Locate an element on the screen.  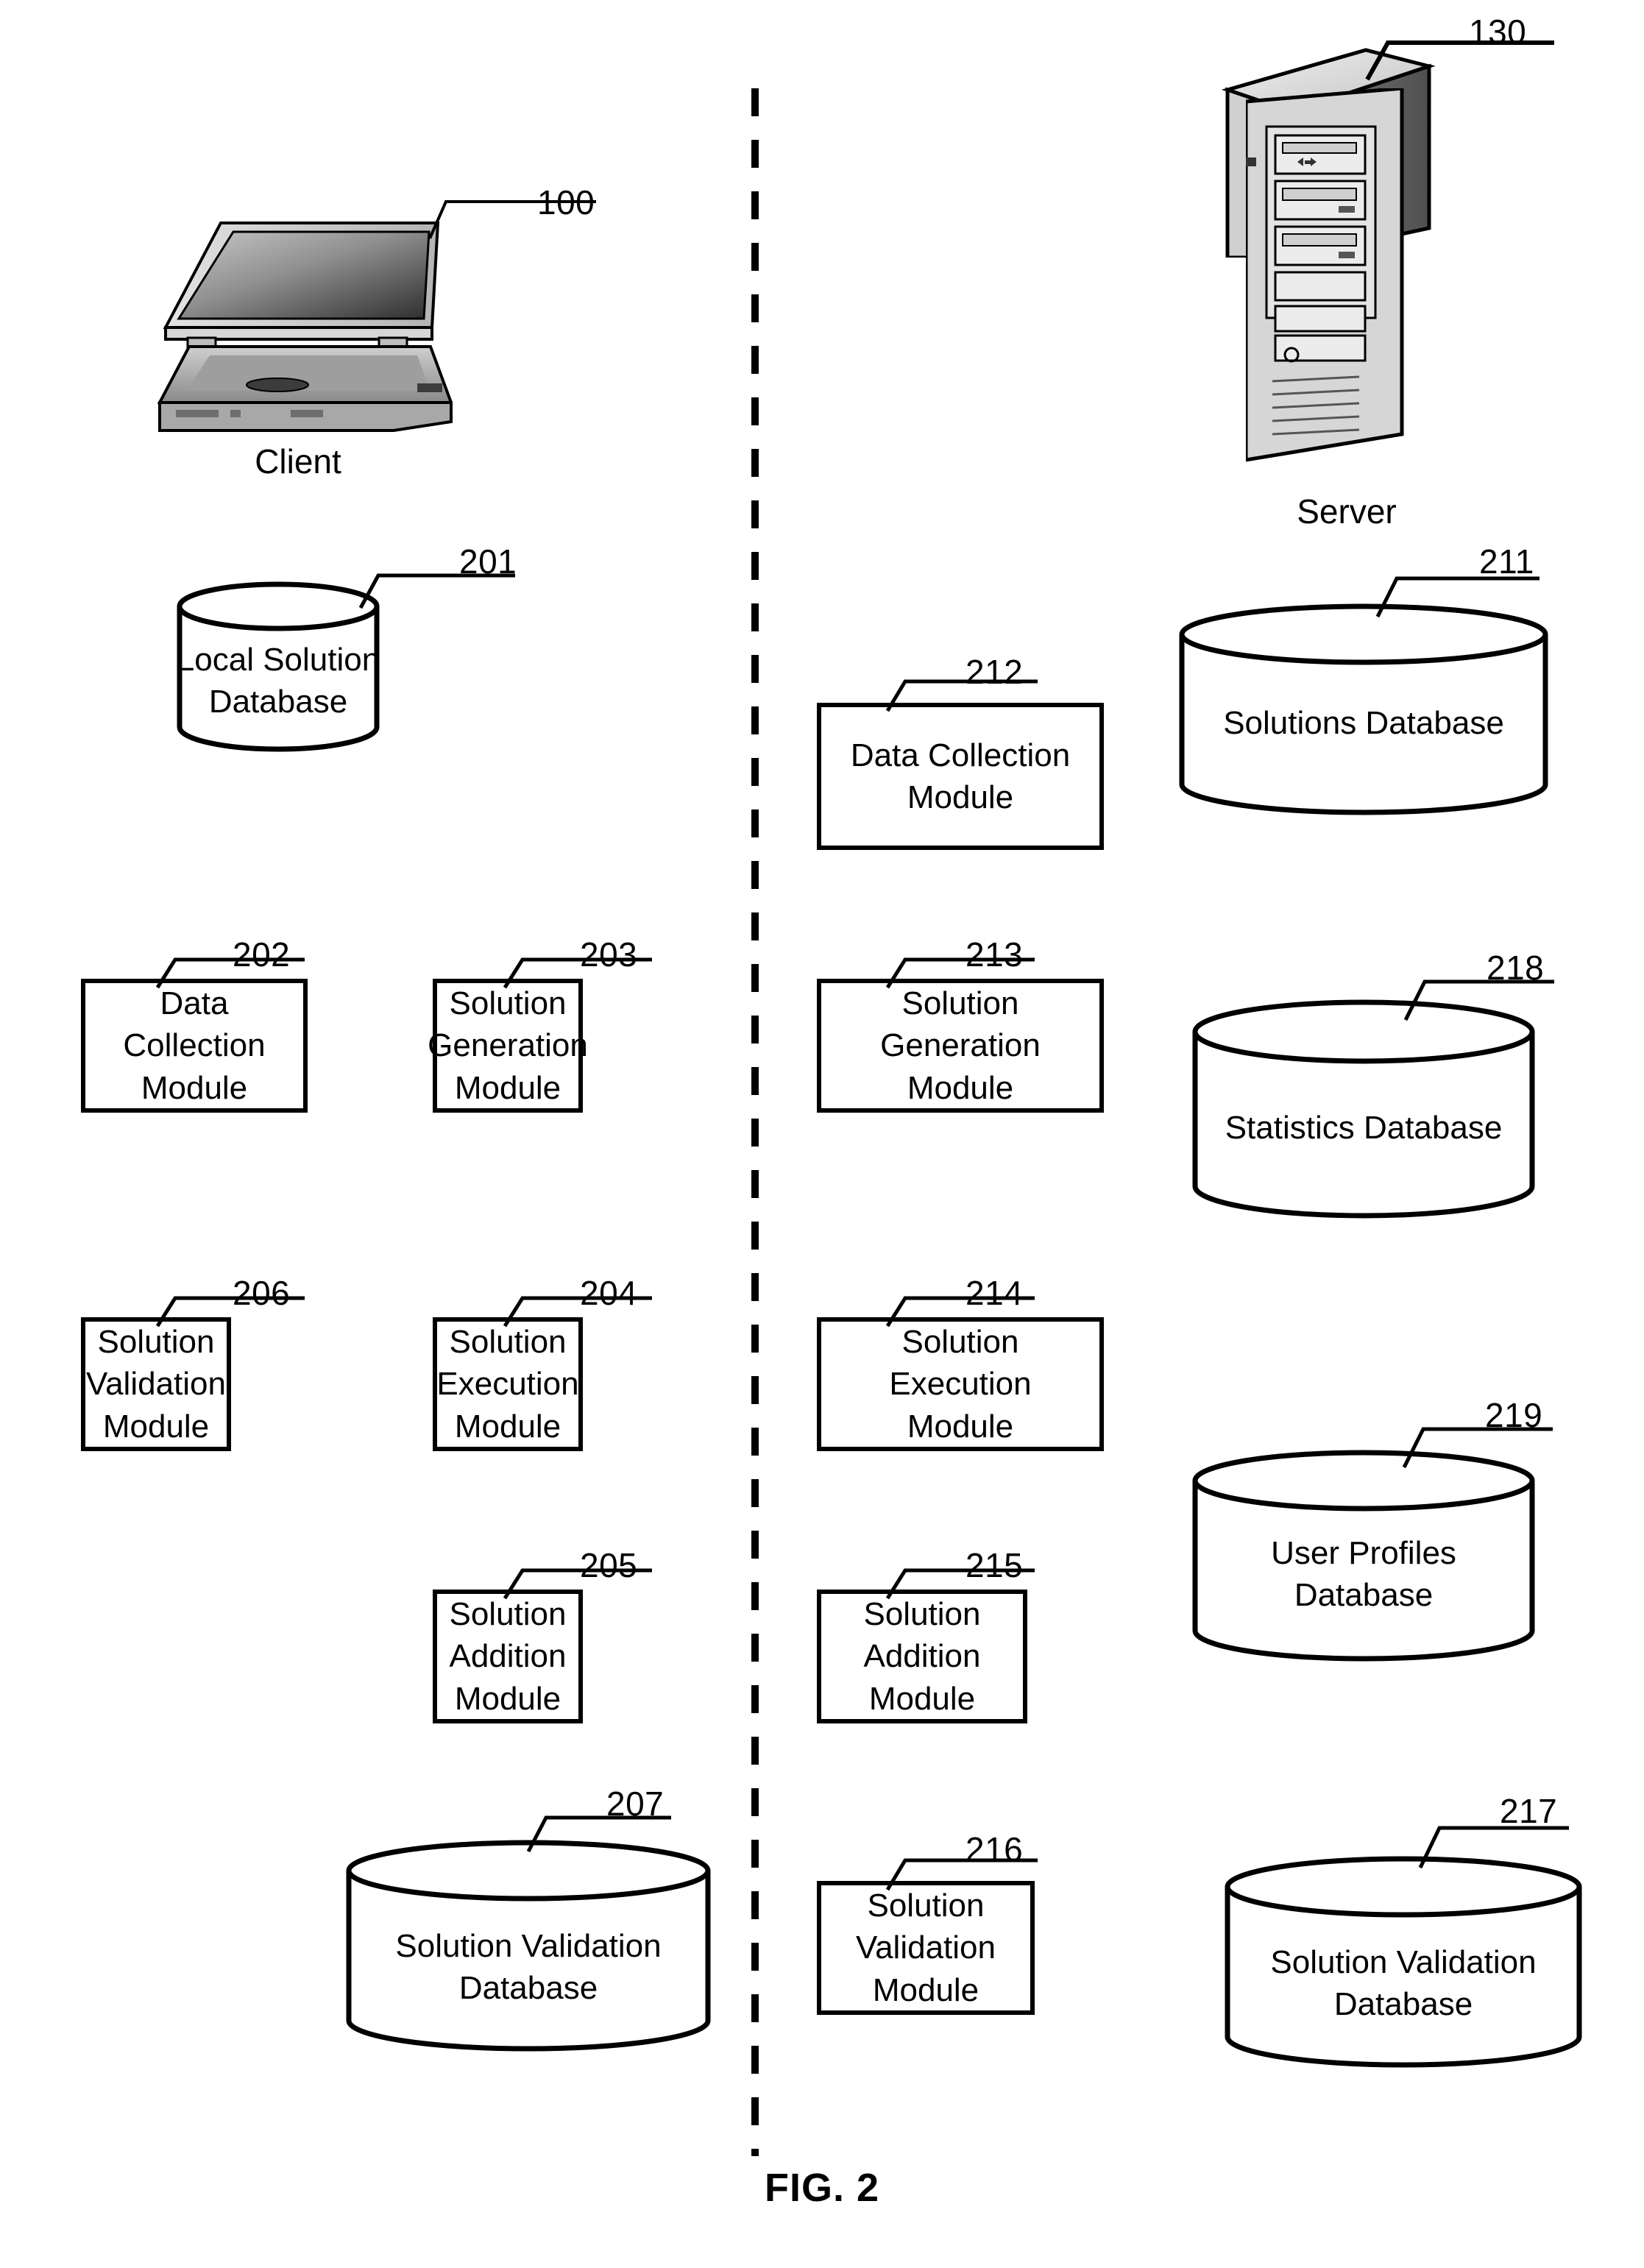
callout-206: 206 is located at coordinates (262, 1293).